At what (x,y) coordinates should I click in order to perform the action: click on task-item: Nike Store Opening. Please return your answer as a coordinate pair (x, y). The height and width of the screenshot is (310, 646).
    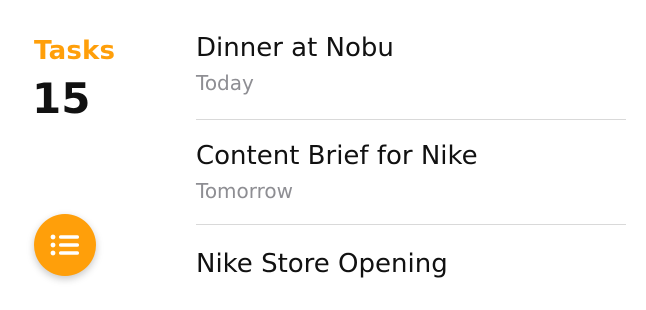
    Looking at the image, I should click on (411, 264).